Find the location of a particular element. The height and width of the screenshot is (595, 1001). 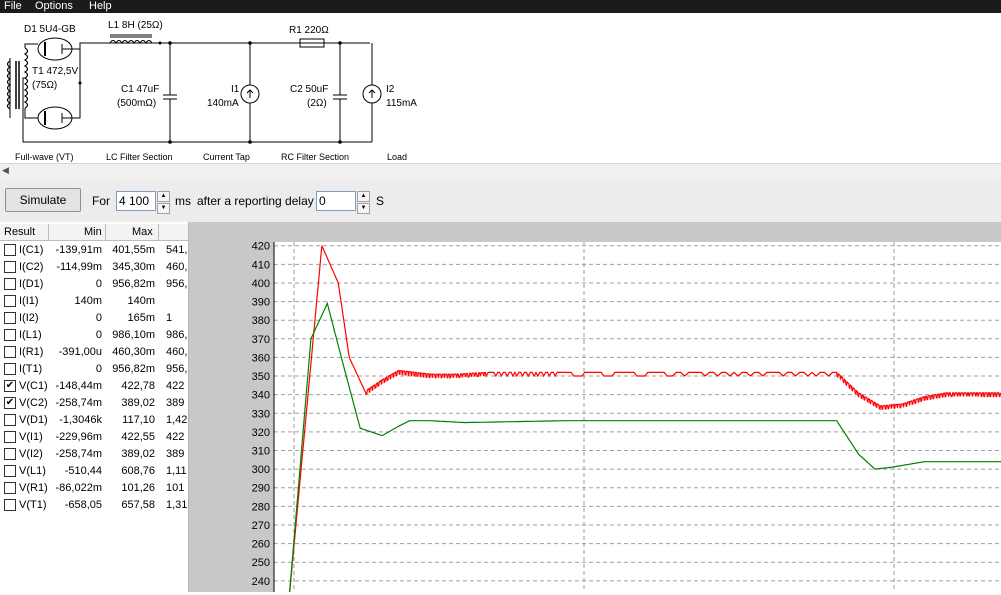

result-row: ✔ V(C1) -148,44m 422,78 422 is located at coordinates (94, 386).